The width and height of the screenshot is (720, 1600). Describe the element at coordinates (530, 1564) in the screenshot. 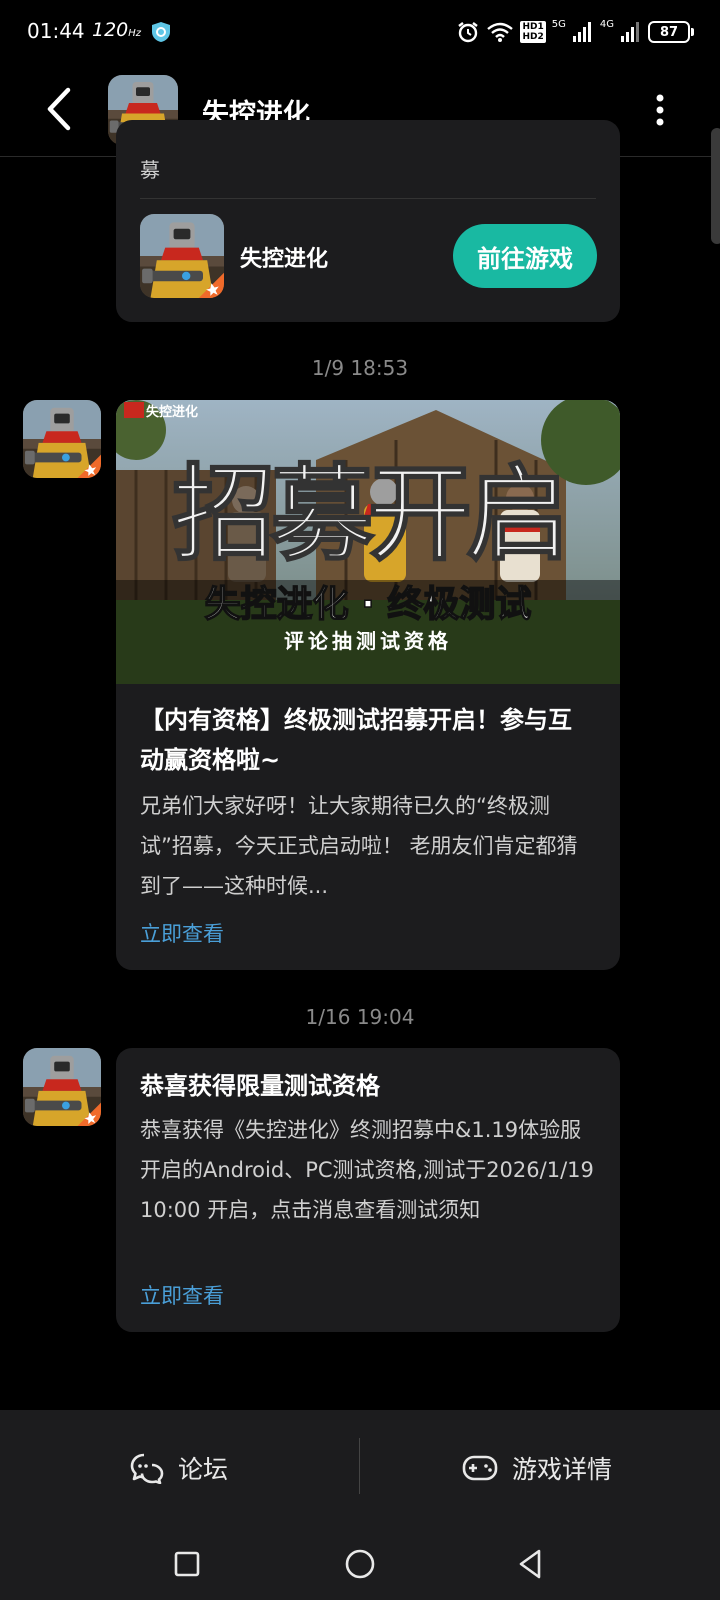

I see `triangle-back-icon` at that location.